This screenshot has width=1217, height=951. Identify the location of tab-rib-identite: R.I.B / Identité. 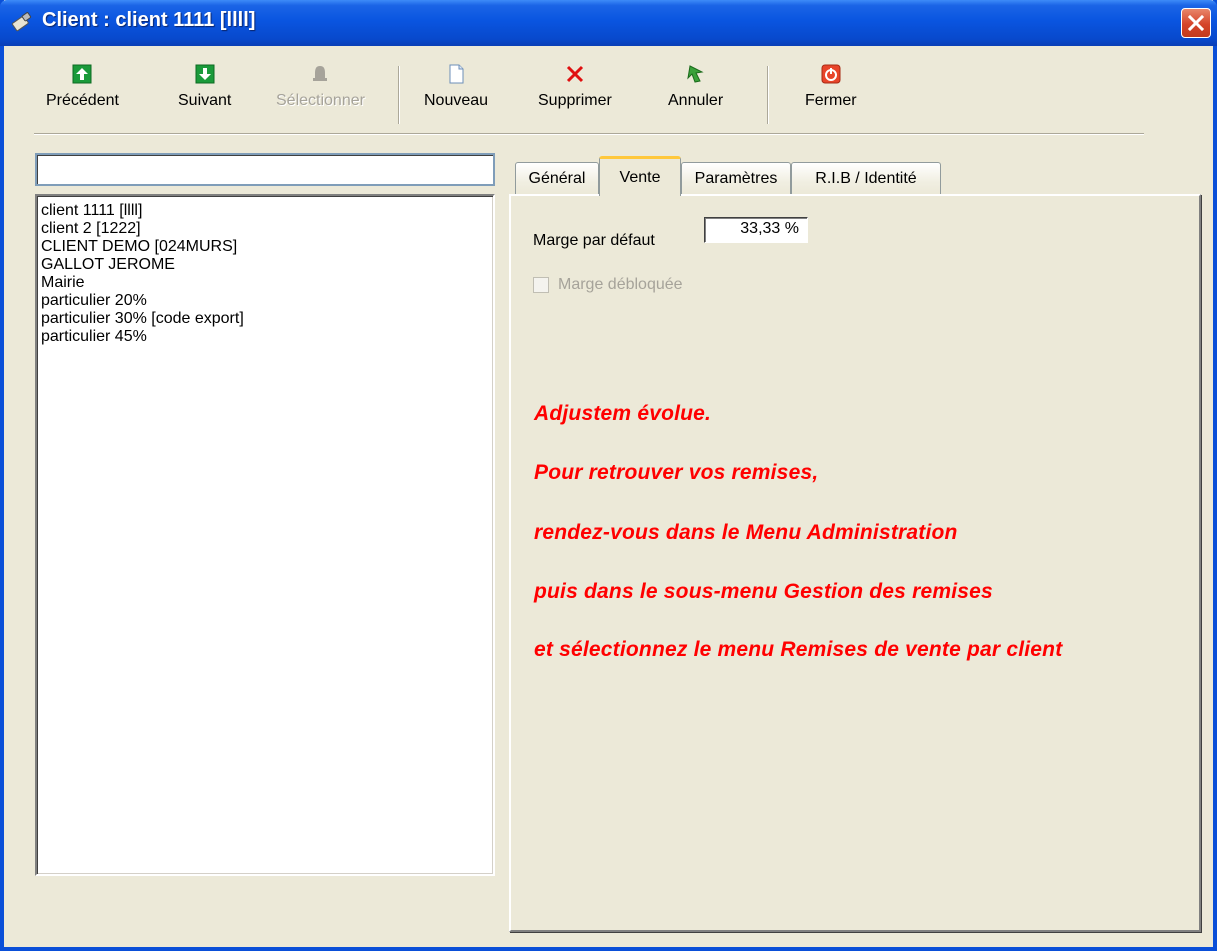
(866, 178).